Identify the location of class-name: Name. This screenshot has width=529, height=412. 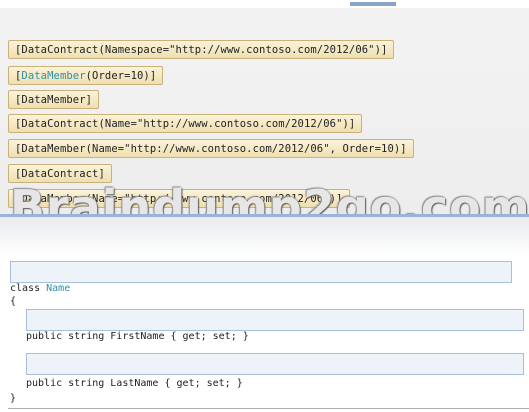
(58, 288).